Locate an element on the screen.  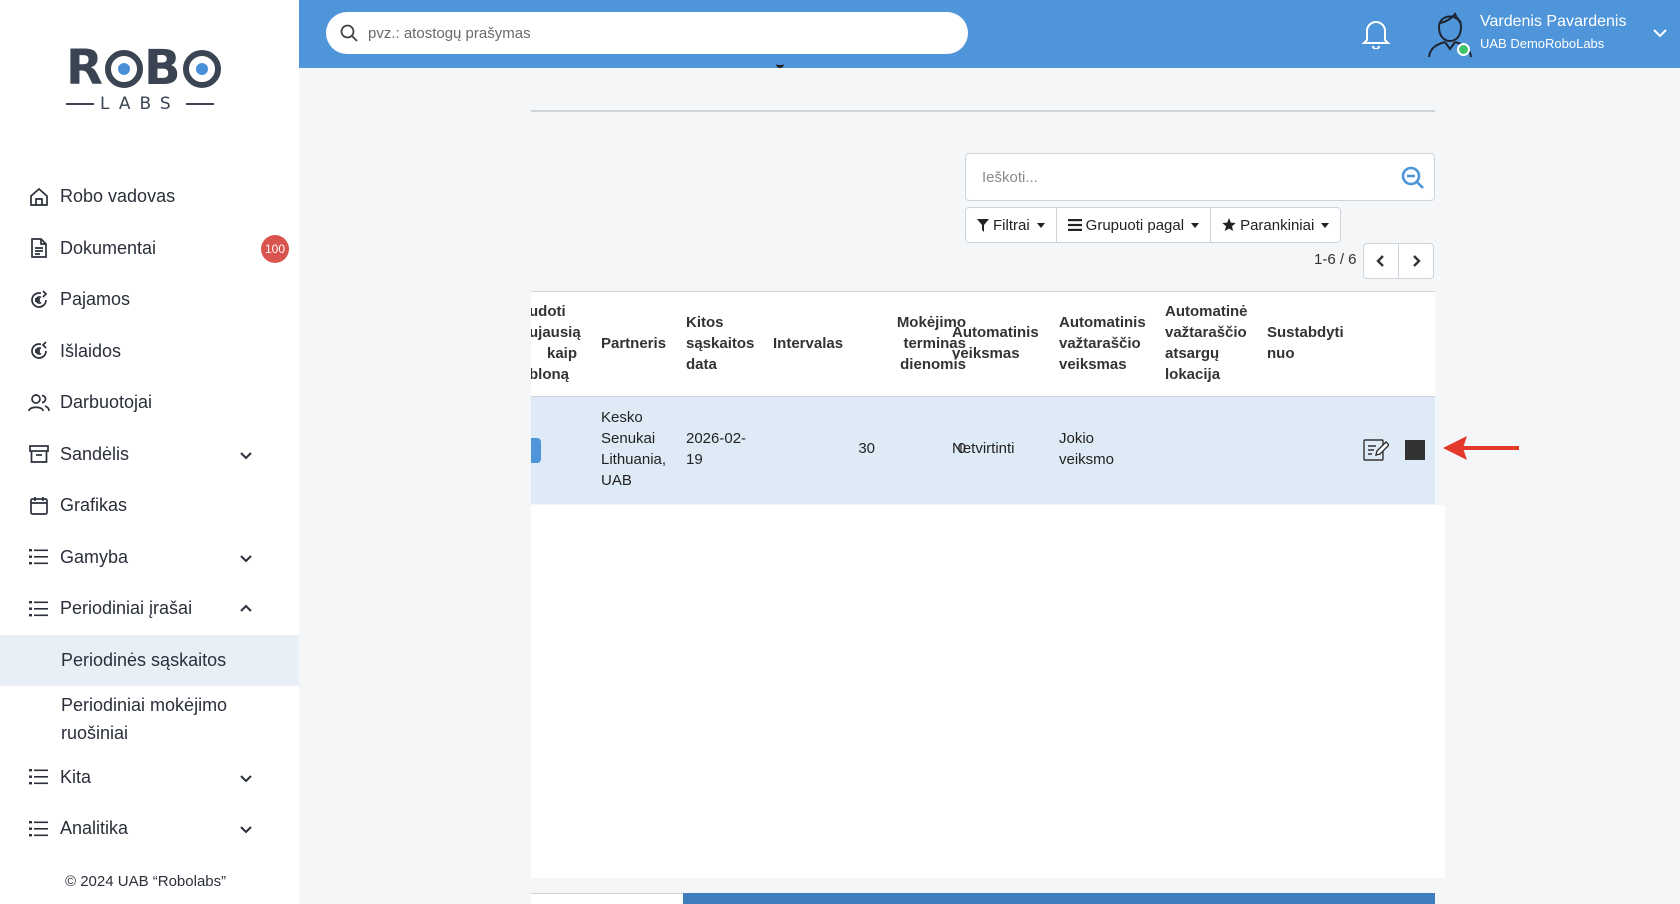
list-search is located at coordinates (1200, 177).